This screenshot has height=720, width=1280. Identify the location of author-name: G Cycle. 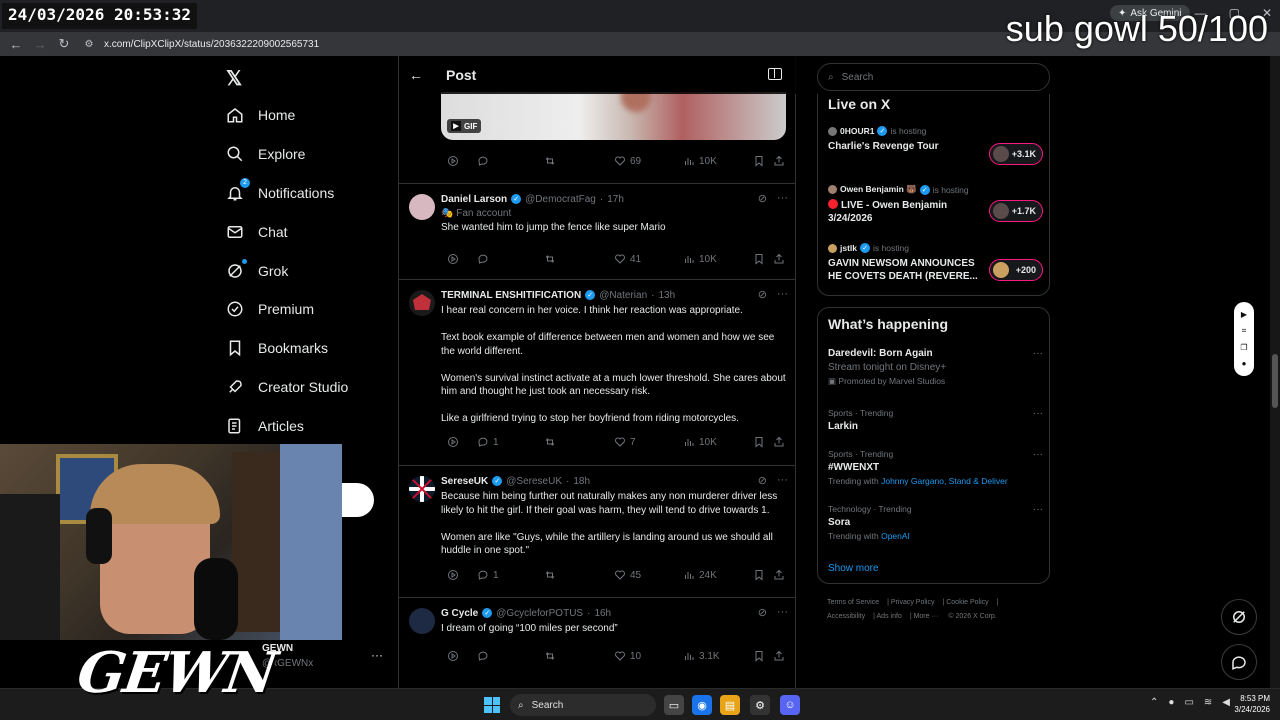
(459, 613).